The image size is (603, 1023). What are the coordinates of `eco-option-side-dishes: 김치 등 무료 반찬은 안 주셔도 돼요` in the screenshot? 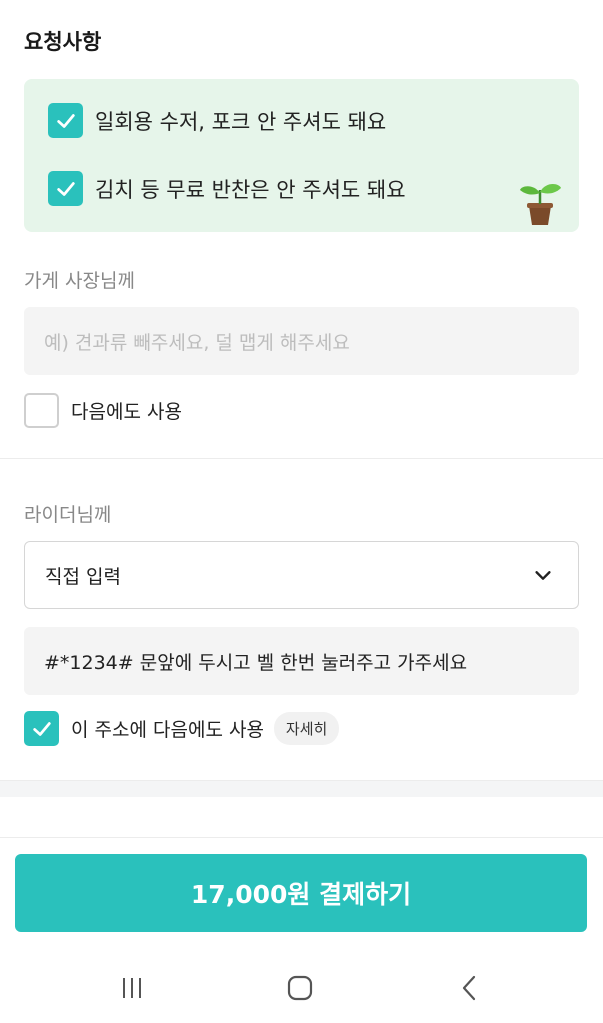 It's located at (227, 188).